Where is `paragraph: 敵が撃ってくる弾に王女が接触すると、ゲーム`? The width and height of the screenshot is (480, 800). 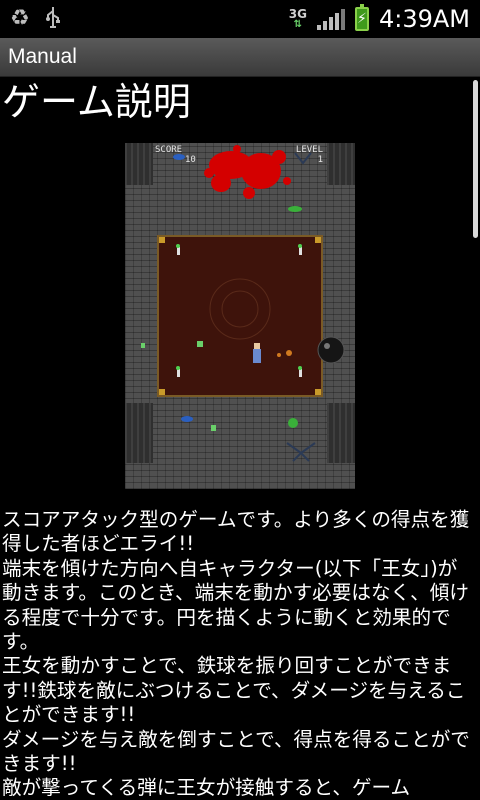
paragraph: 敵が撃ってくる弾に王女が接触すると、ゲーム is located at coordinates (206, 788).